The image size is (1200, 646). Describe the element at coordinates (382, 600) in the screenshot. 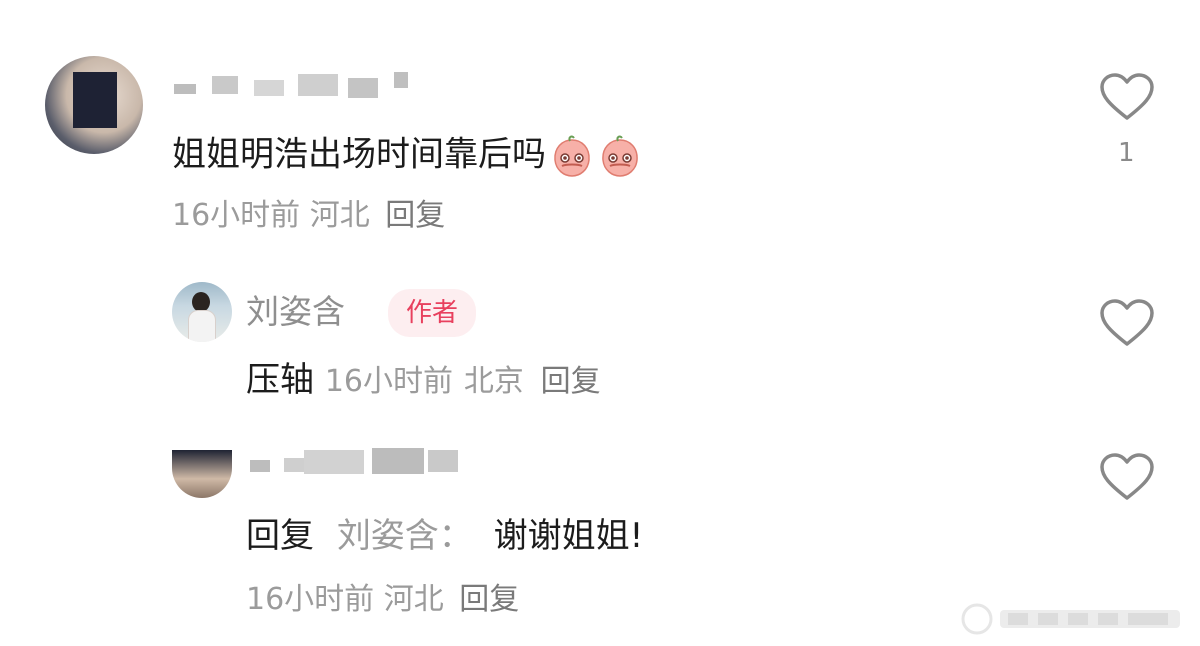

I see `sub-reply-meta: 16小时前 河北 回复` at that location.